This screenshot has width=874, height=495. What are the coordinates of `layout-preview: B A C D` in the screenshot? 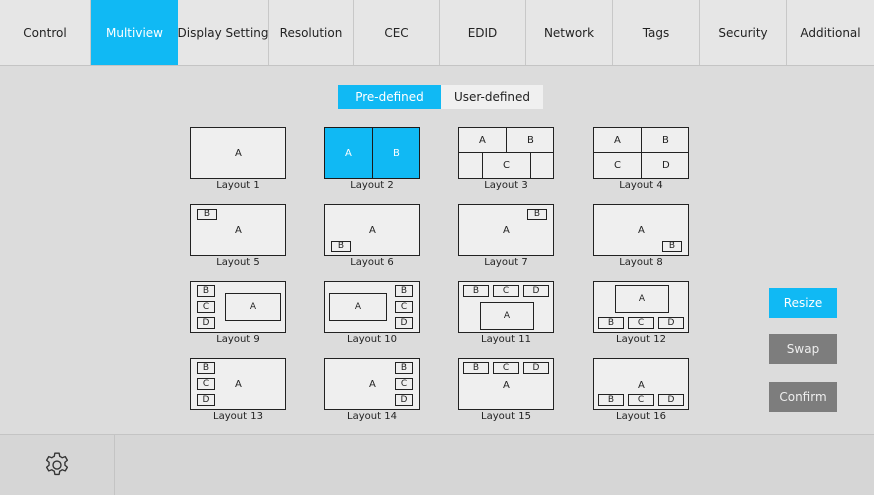 It's located at (372, 384).